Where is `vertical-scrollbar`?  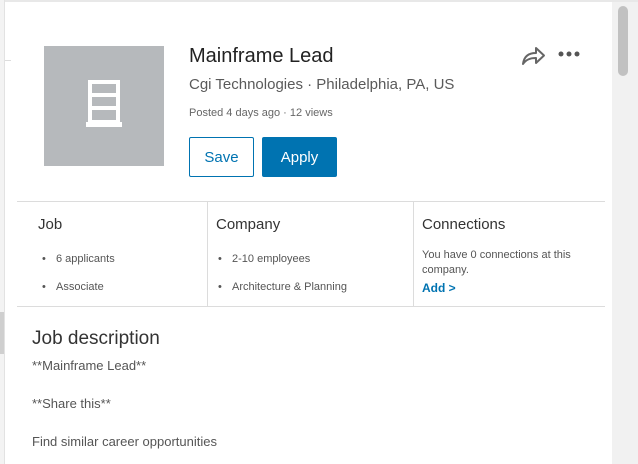
vertical-scrollbar is located at coordinates (625, 233).